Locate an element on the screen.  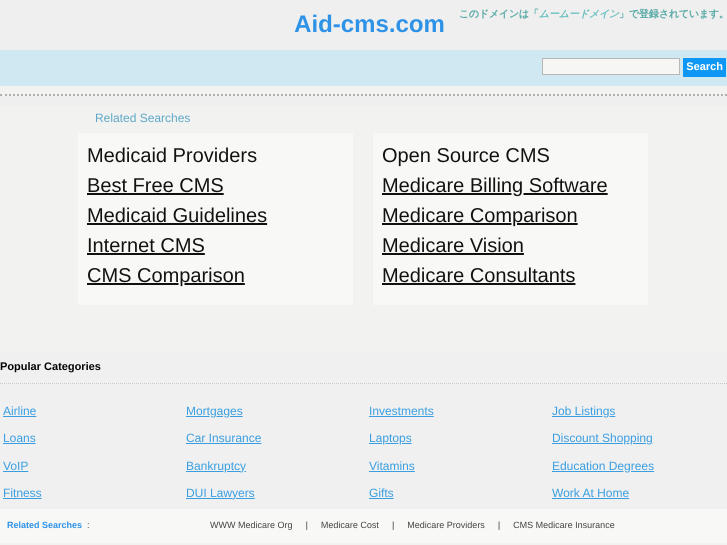
search-link: Medicaid Guidelines is located at coordinates (177, 216).